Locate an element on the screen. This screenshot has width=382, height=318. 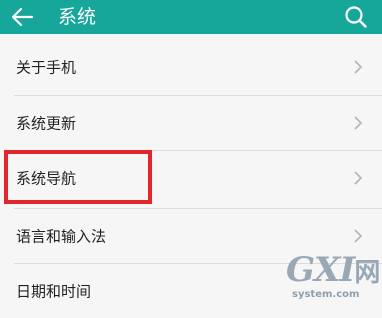
settings-item-label: 系统更新 is located at coordinates (46, 123).